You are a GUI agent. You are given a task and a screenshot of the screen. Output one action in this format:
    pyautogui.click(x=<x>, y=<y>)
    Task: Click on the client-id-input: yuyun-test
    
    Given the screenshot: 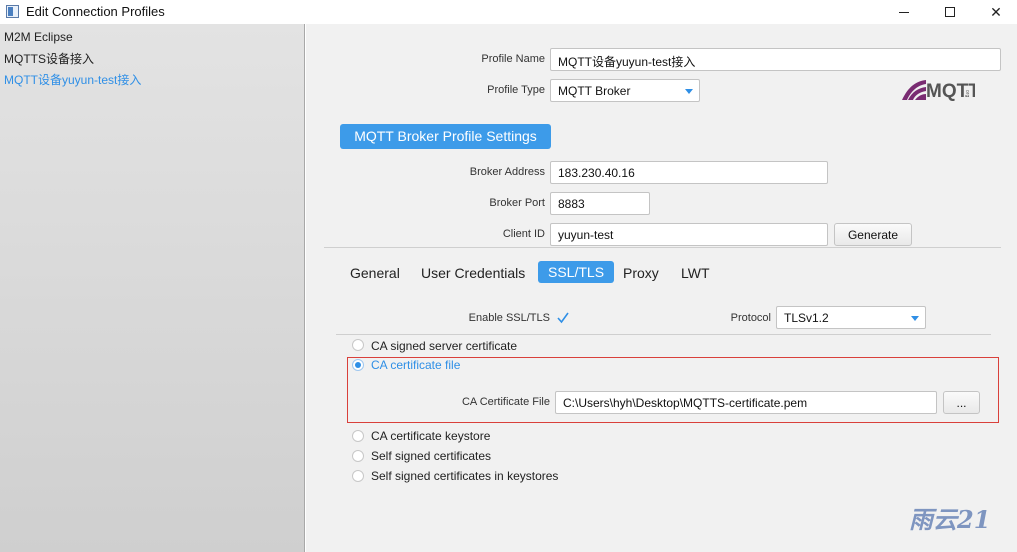 What is the action you would take?
    pyautogui.click(x=689, y=234)
    